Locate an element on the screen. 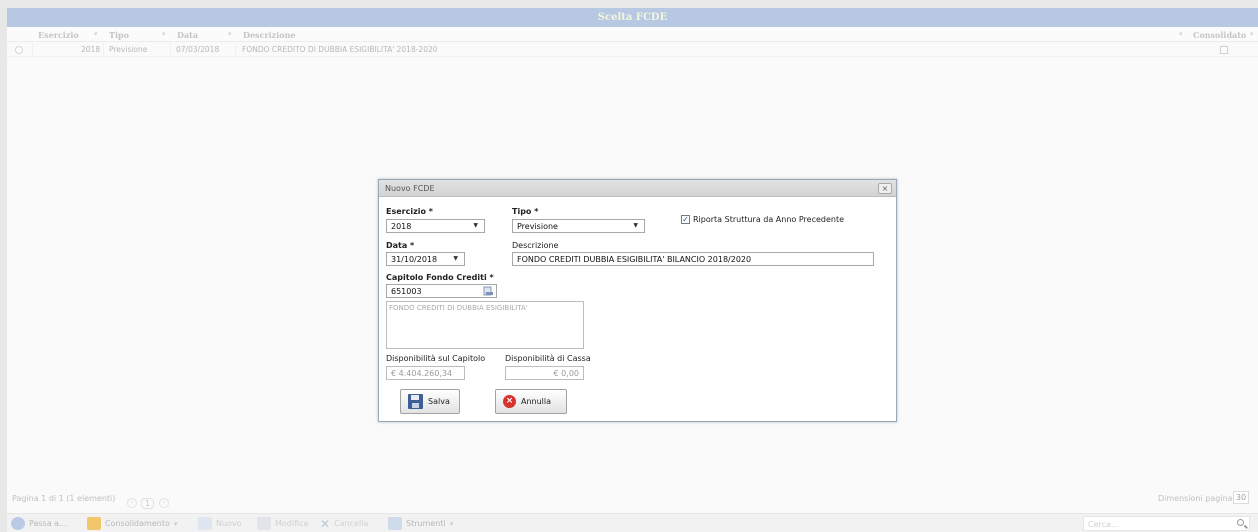 The width and height of the screenshot is (1258, 532). column-header-data: Data is located at coordinates (187, 35).